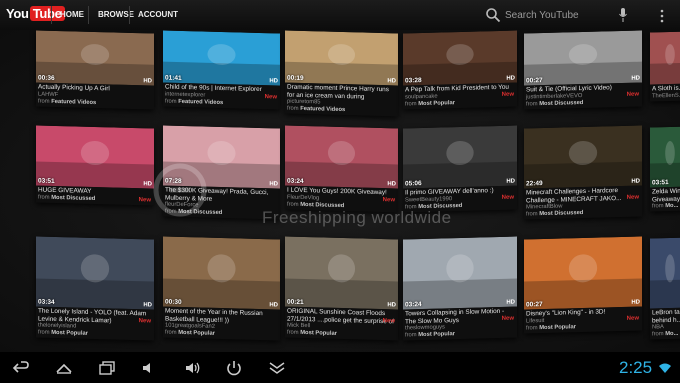  What do you see at coordinates (107, 368) in the screenshot?
I see `recent-apps-icon` at bounding box center [107, 368].